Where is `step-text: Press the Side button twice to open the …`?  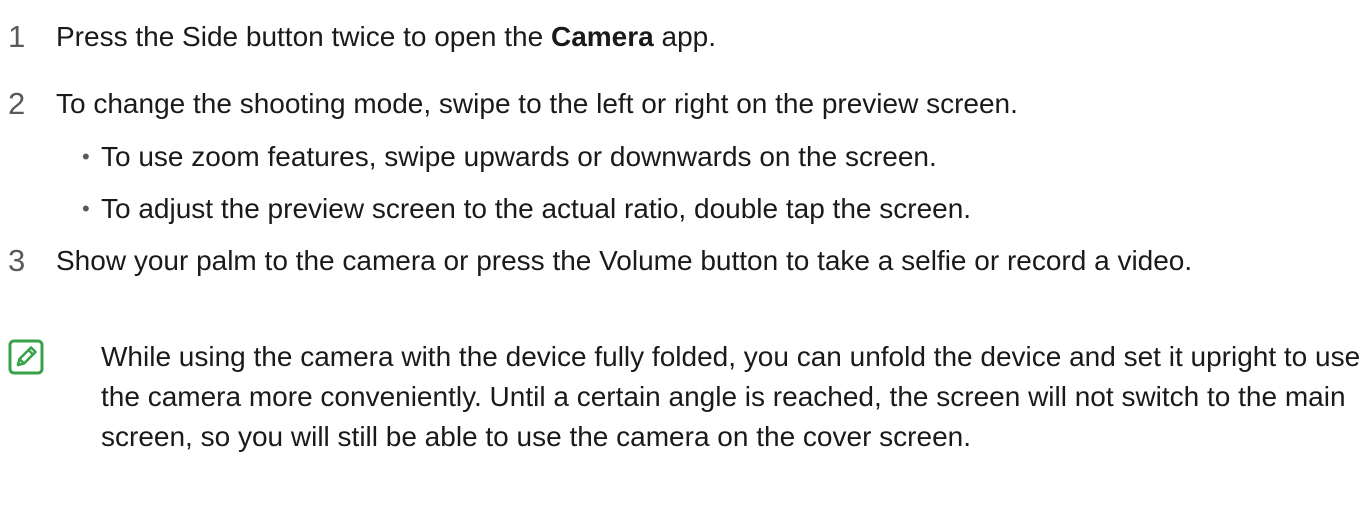 step-text: Press the Side button twice to open the … is located at coordinates (701, 37).